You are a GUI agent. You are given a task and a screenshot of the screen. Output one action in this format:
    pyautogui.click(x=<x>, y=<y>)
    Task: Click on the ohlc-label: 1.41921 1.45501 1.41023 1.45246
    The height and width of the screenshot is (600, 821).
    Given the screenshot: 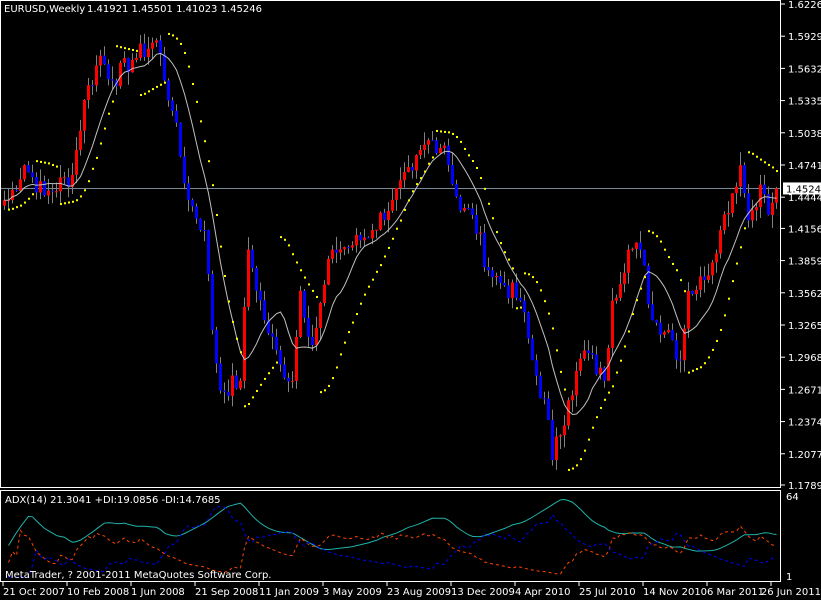 What is the action you would take?
    pyautogui.click(x=174, y=9)
    